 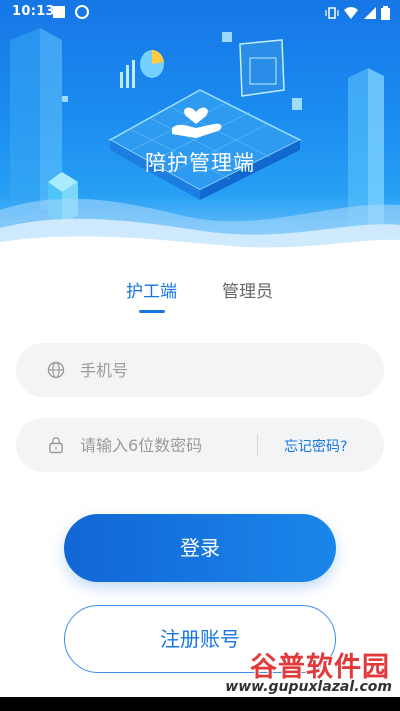 What do you see at coordinates (225, 370) in the screenshot?
I see `phone-input` at bounding box center [225, 370].